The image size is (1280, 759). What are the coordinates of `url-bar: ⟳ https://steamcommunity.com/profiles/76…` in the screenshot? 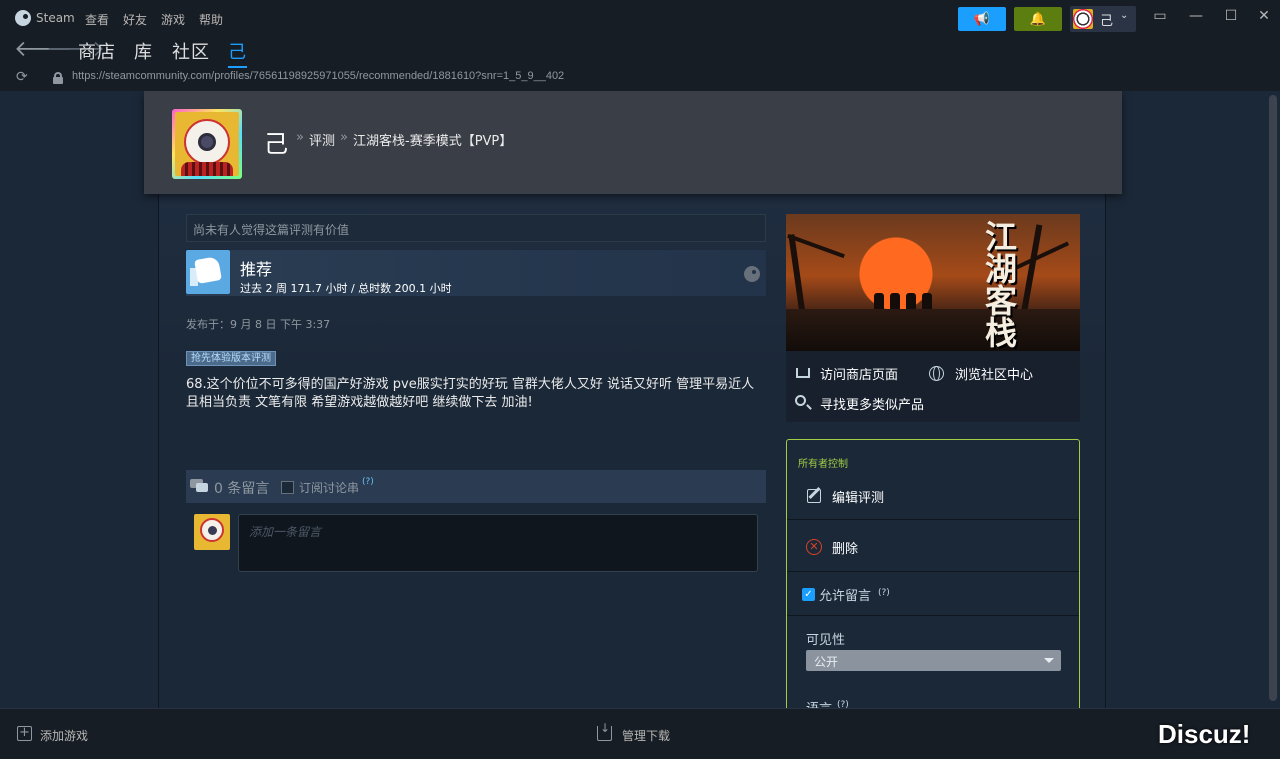 It's located at (640, 78).